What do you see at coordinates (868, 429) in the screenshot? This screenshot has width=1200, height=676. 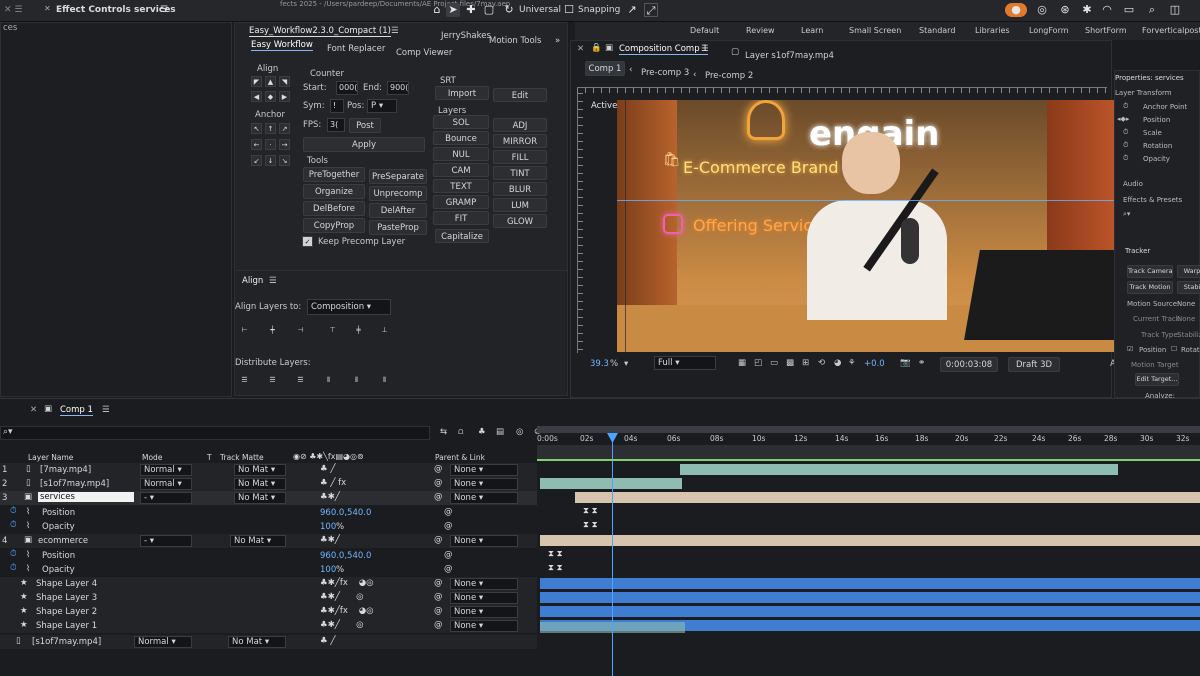 I see `work-area-bar` at bounding box center [868, 429].